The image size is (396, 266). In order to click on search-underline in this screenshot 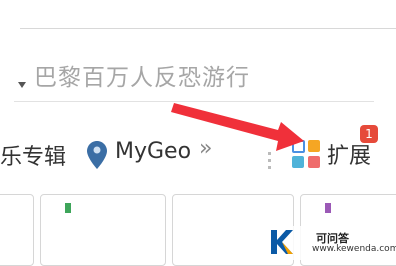, I will do `click(194, 101)`.